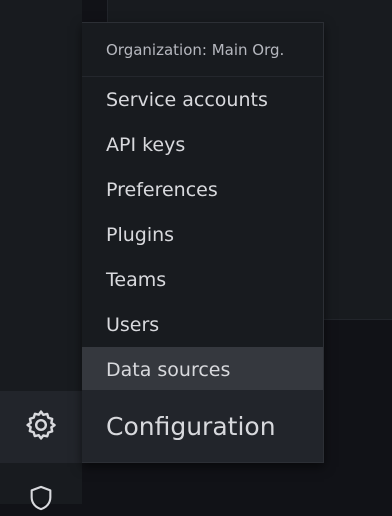 Image resolution: width=392 pixels, height=516 pixels. Describe the element at coordinates (202, 189) in the screenshot. I see `menu-item-preferences: Preferences` at that location.